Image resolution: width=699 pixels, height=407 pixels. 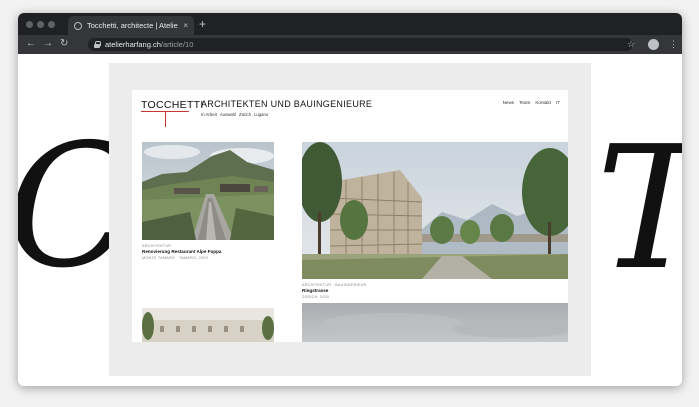 What do you see at coordinates (531, 102) in the screenshot?
I see `main-navigation: News Team Kontakt IT` at bounding box center [531, 102].